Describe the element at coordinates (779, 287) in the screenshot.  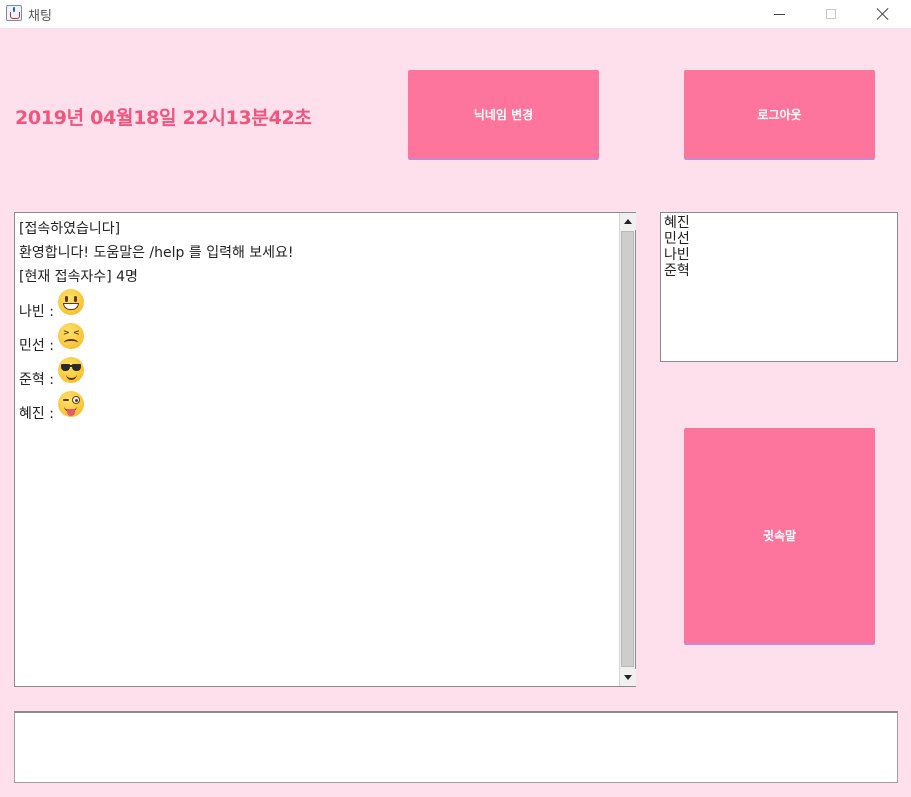
I see `user-list: 혜진 민선 나빈 준혁` at that location.